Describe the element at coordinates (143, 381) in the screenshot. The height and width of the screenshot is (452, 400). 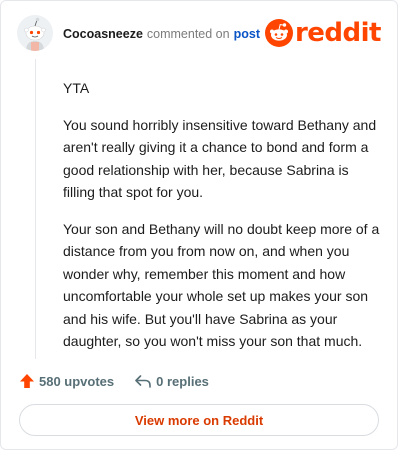
I see `reply-arrow-icon` at that location.